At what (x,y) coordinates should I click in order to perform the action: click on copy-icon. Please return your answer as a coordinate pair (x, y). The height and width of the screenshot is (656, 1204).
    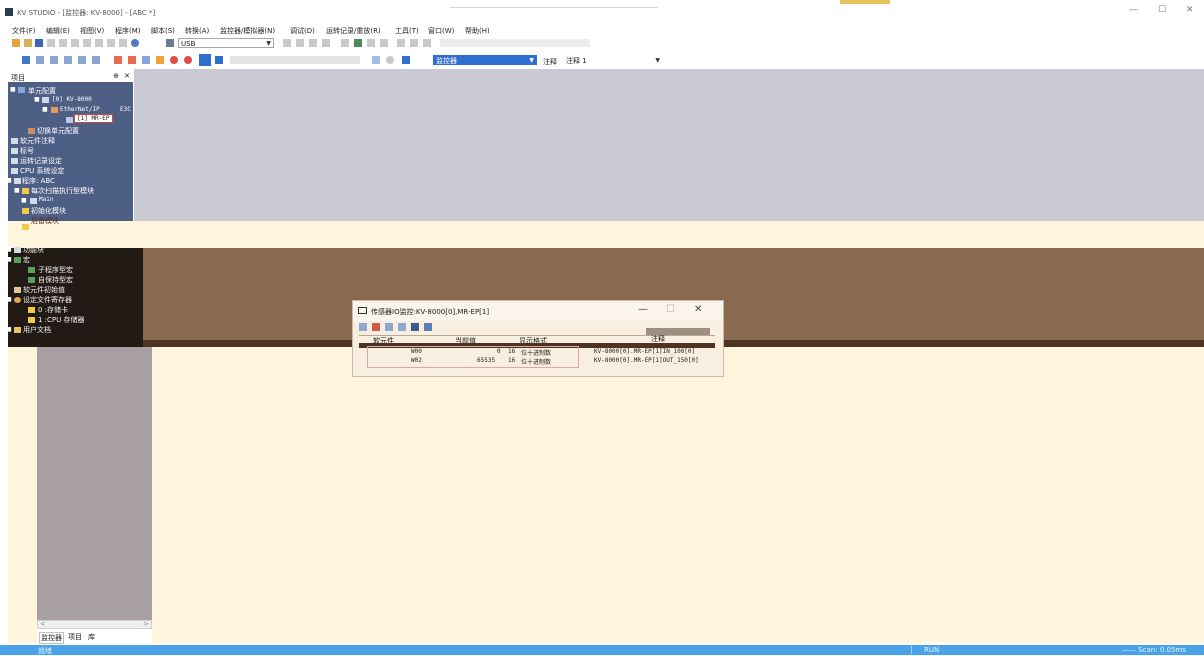
    Looking at the image, I should click on (75, 43).